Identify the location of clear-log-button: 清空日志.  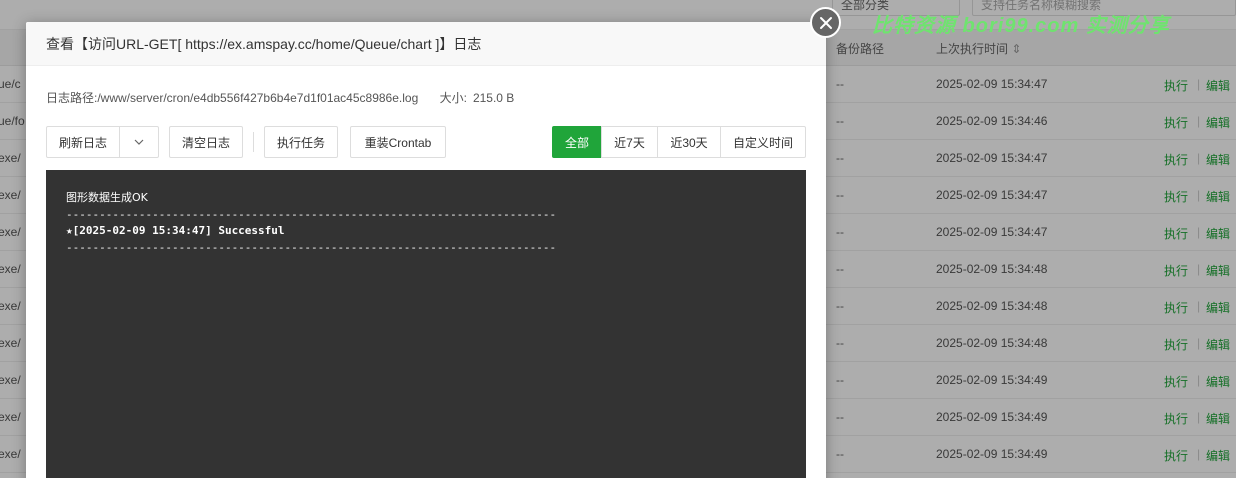
(206, 142).